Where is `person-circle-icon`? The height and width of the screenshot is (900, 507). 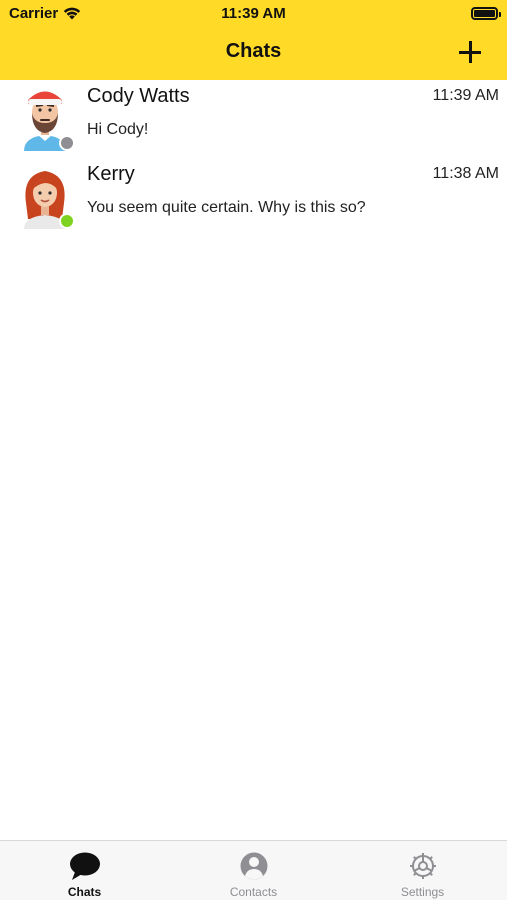
person-circle-icon is located at coordinates (253, 866).